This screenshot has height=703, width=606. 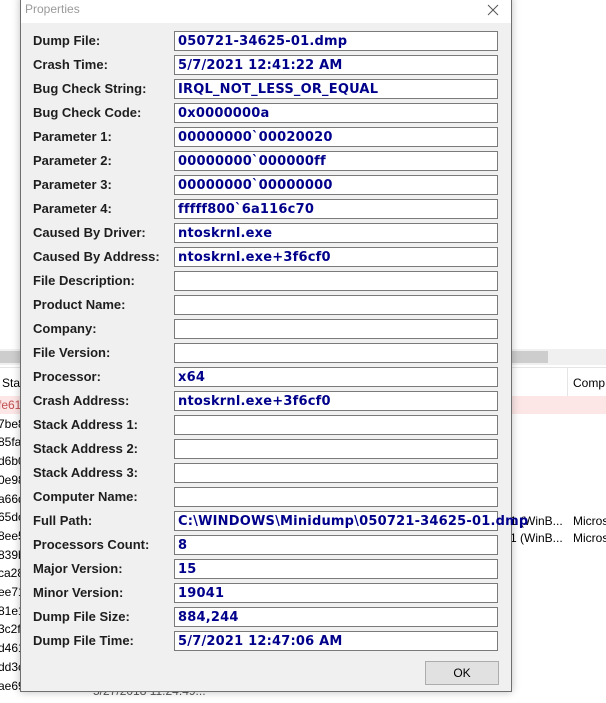 What do you see at coordinates (72, 208) in the screenshot?
I see `property-label: Parameter 4:` at bounding box center [72, 208].